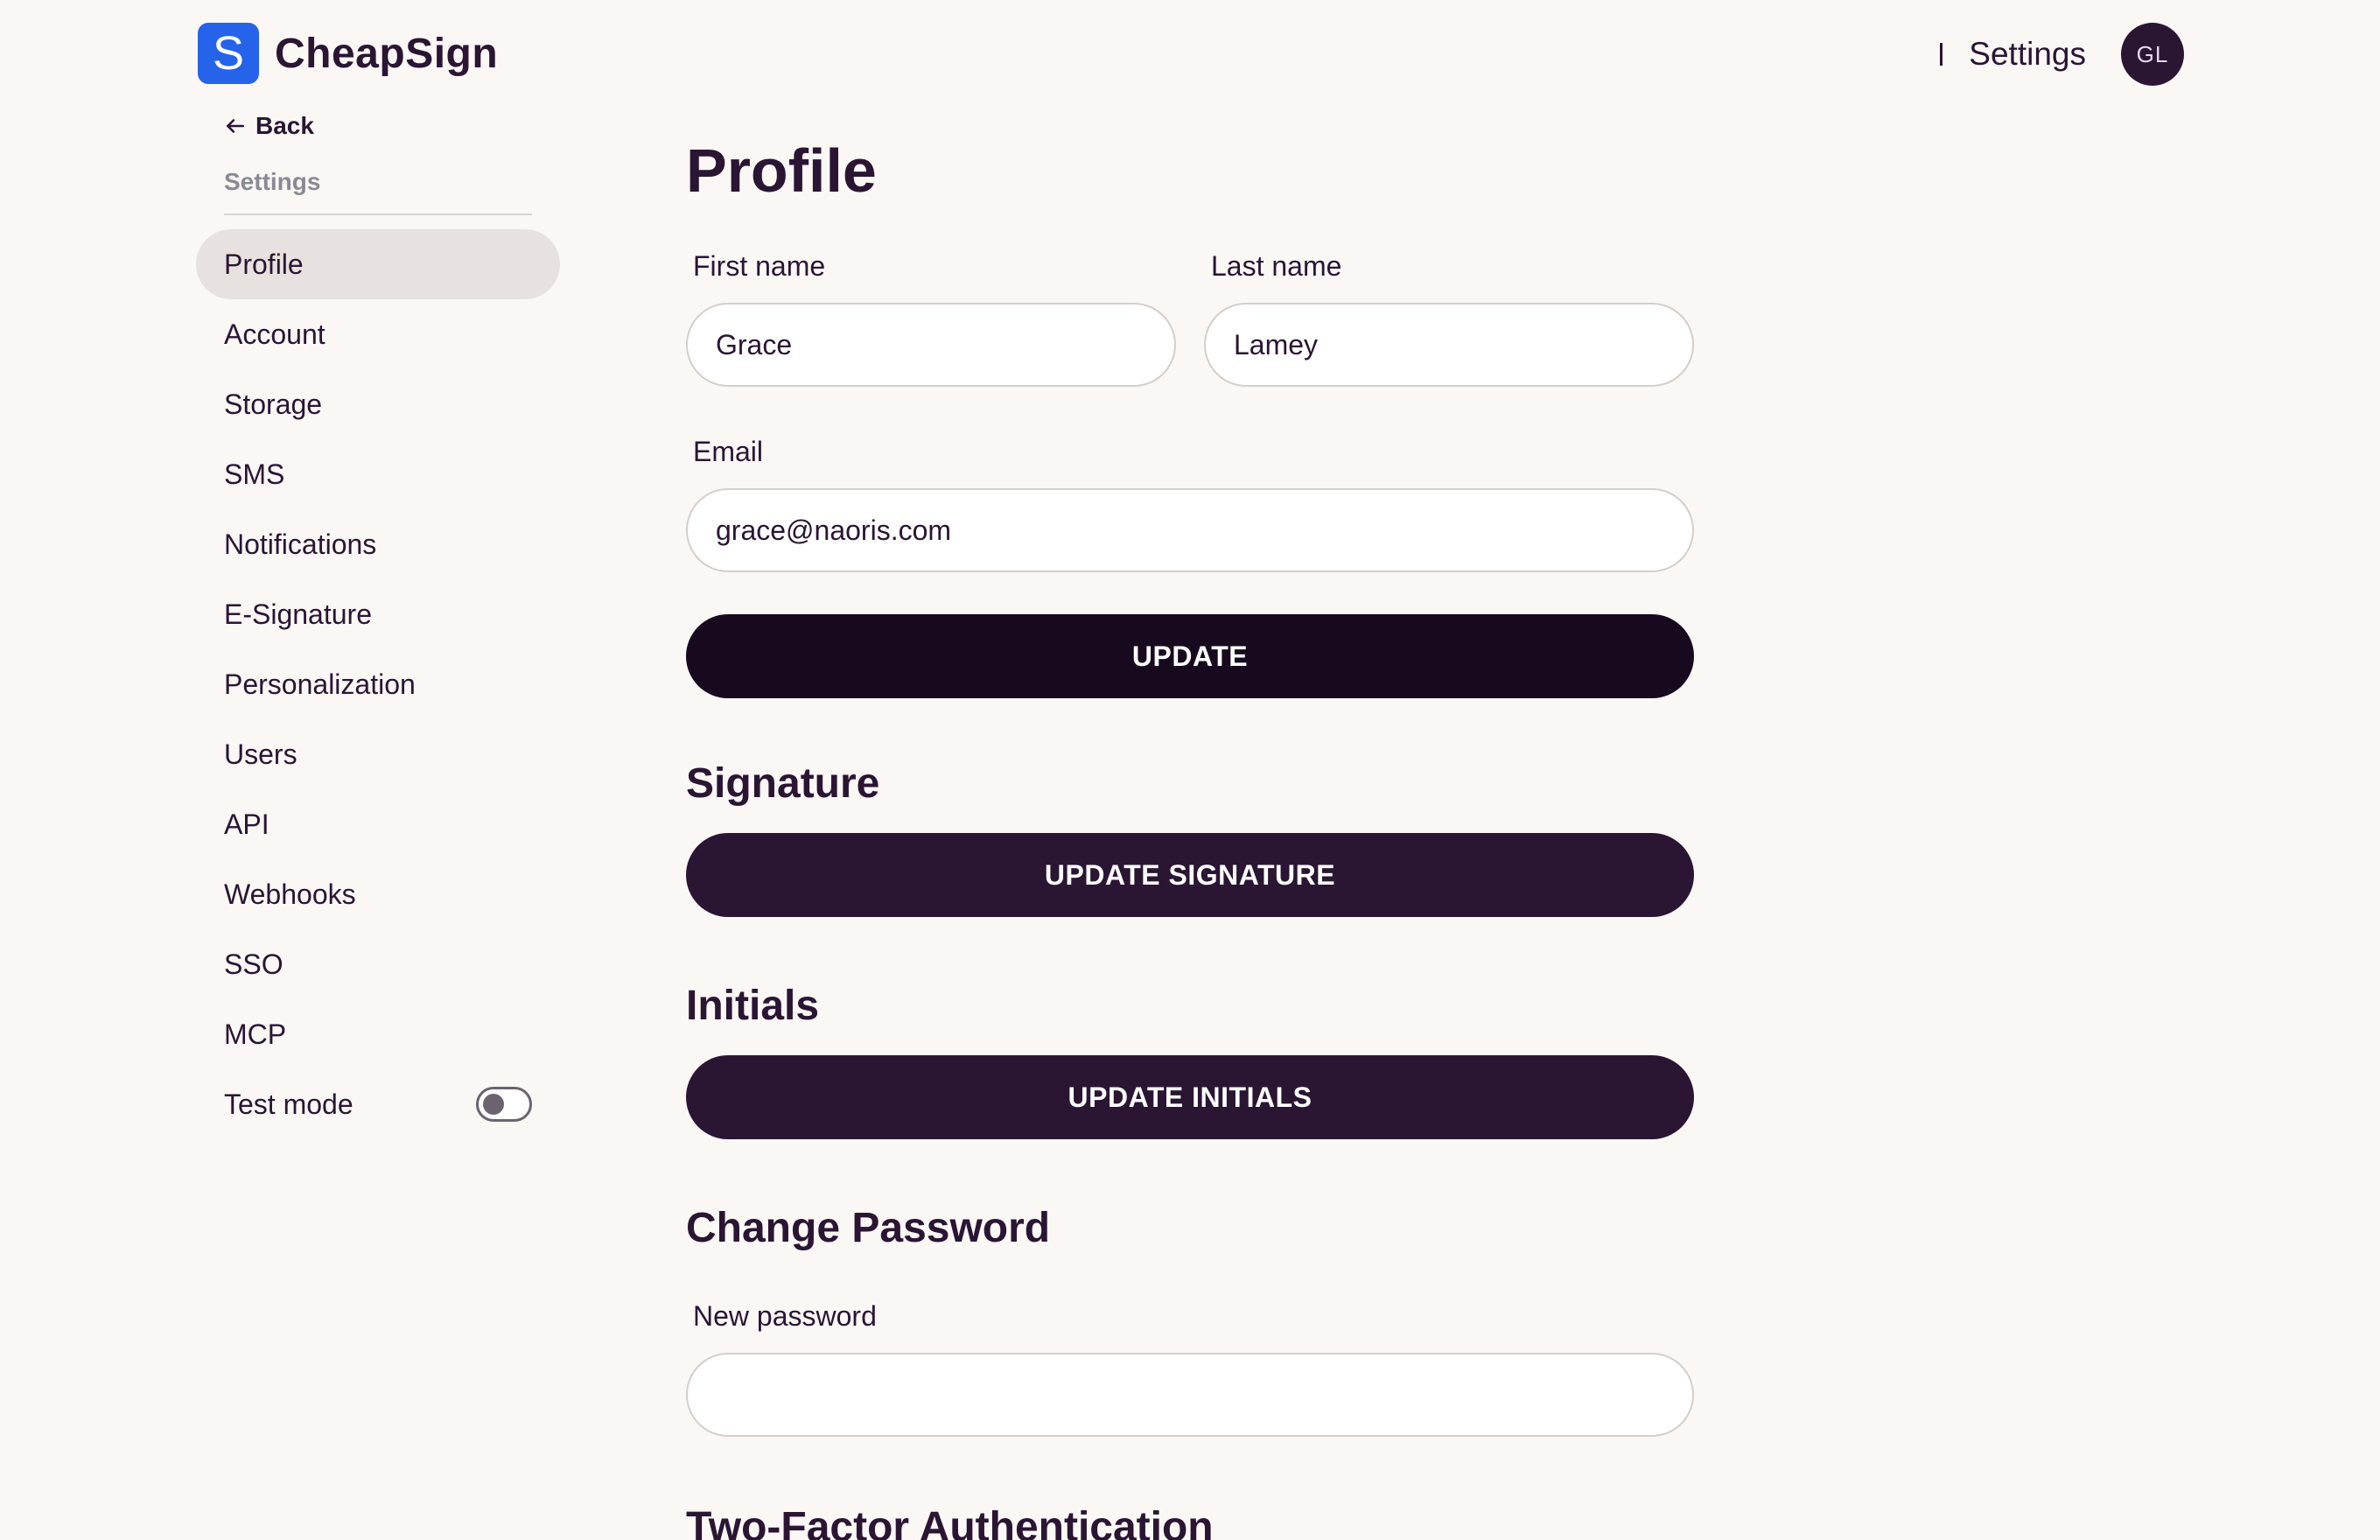 Image resolution: width=2380 pixels, height=1540 pixels. What do you see at coordinates (378, 754) in the screenshot?
I see `sidebar-item-users: Users` at bounding box center [378, 754].